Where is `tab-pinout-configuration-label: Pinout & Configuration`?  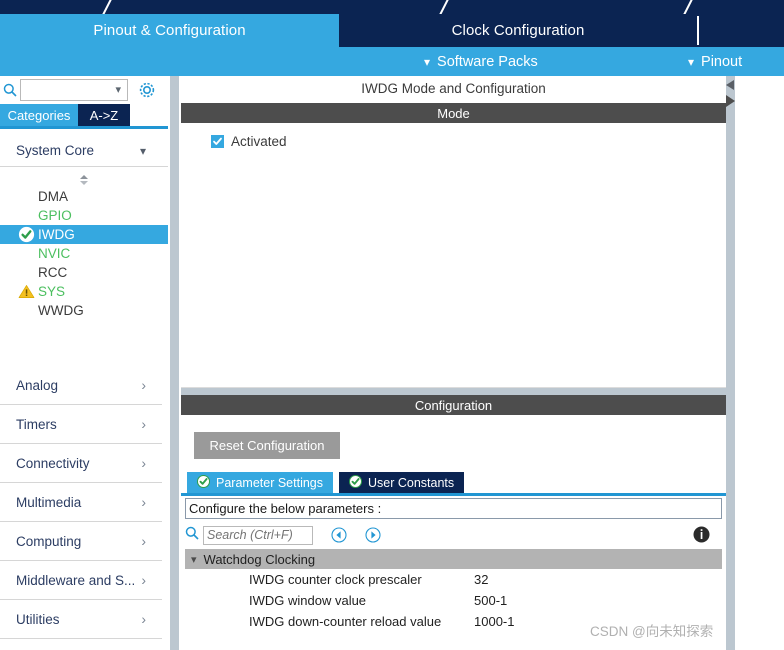
tab-pinout-configuration-label: Pinout & Configuration is located at coordinates (169, 30).